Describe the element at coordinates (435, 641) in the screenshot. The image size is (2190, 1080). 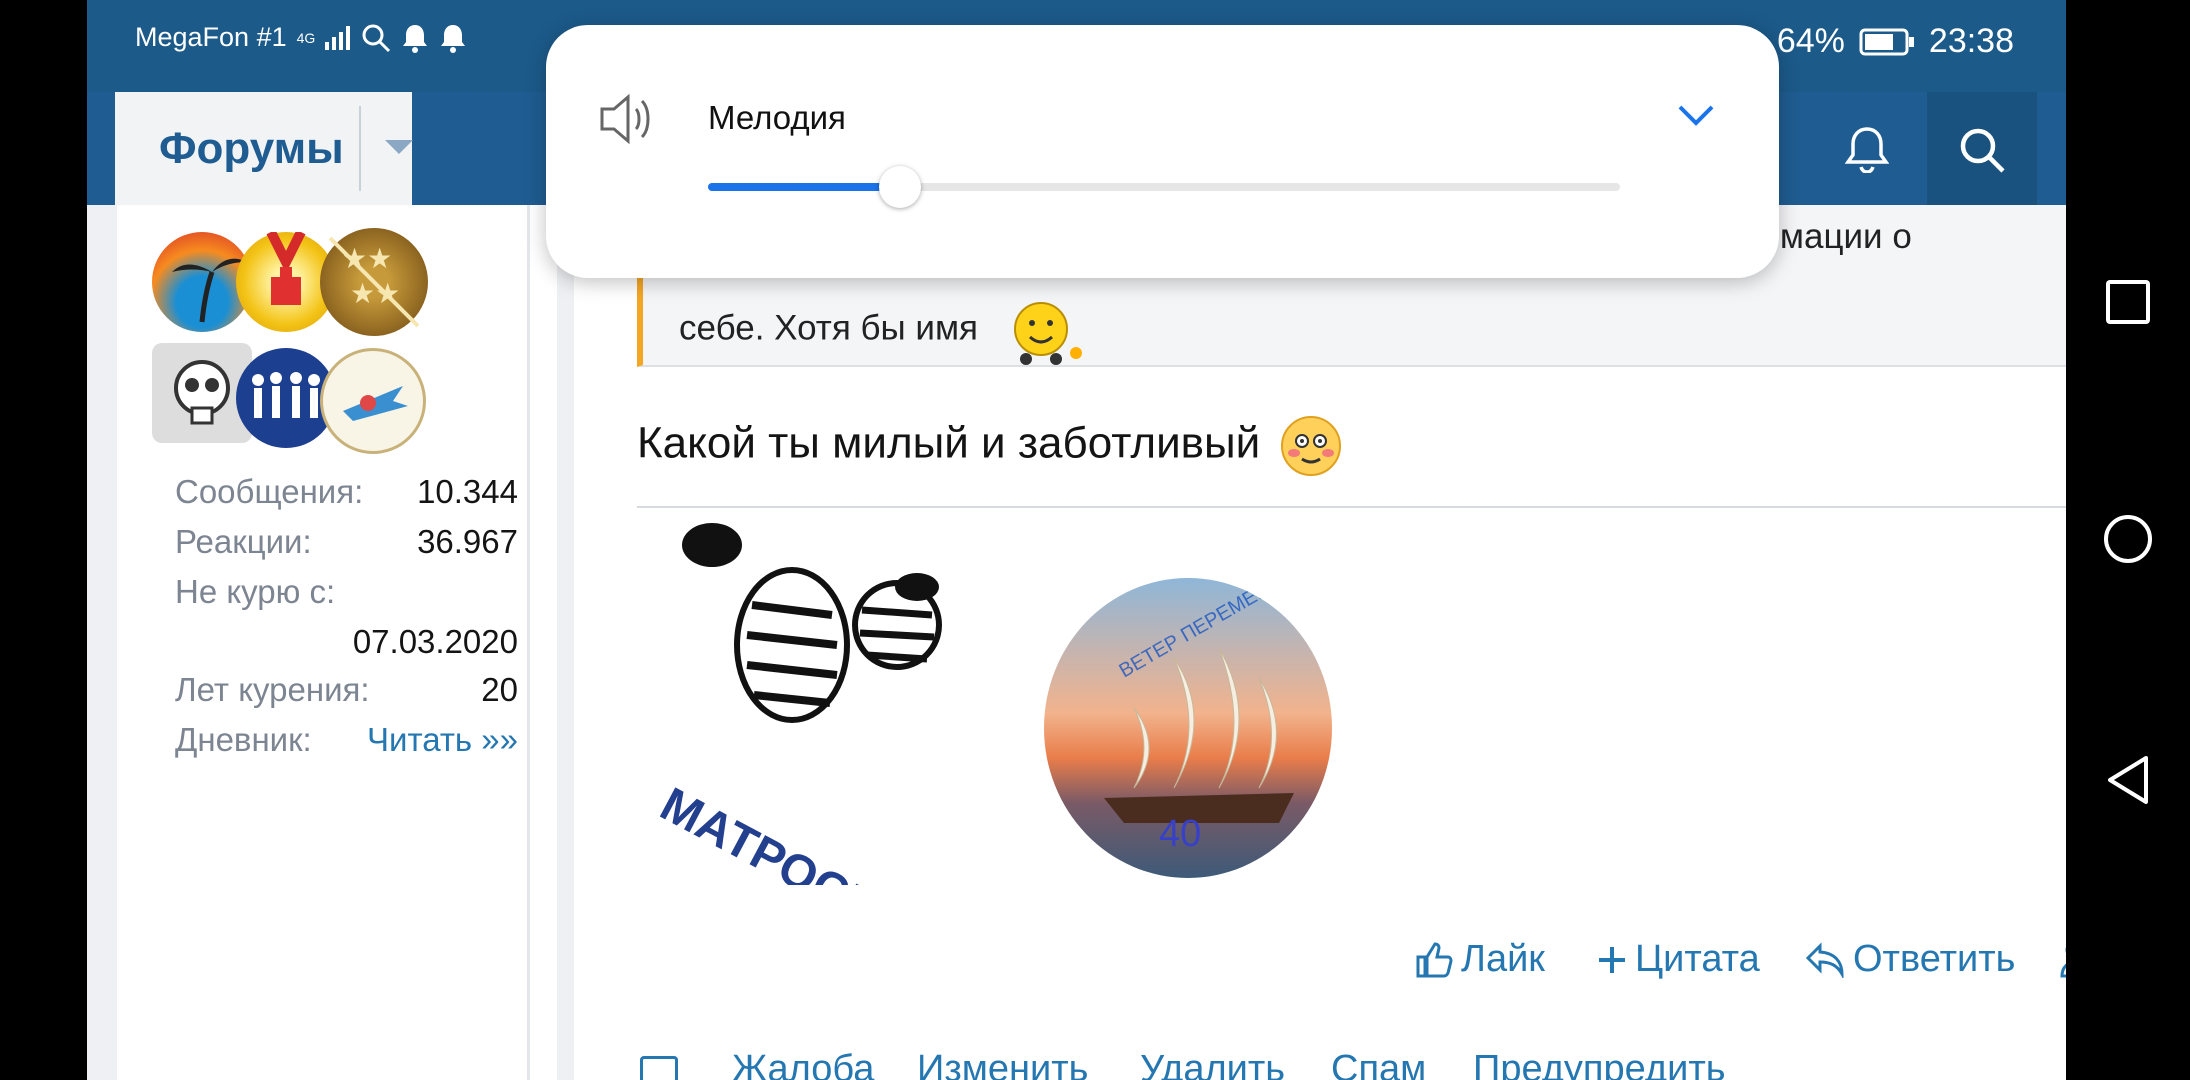
I see `stat-value: 07.03.2020` at that location.